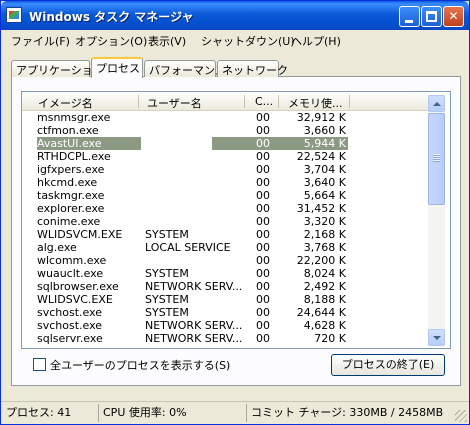 The width and height of the screenshot is (470, 425). Describe the element at coordinates (436, 103) in the screenshot. I see `scroll-up-arrow-icon` at that location.